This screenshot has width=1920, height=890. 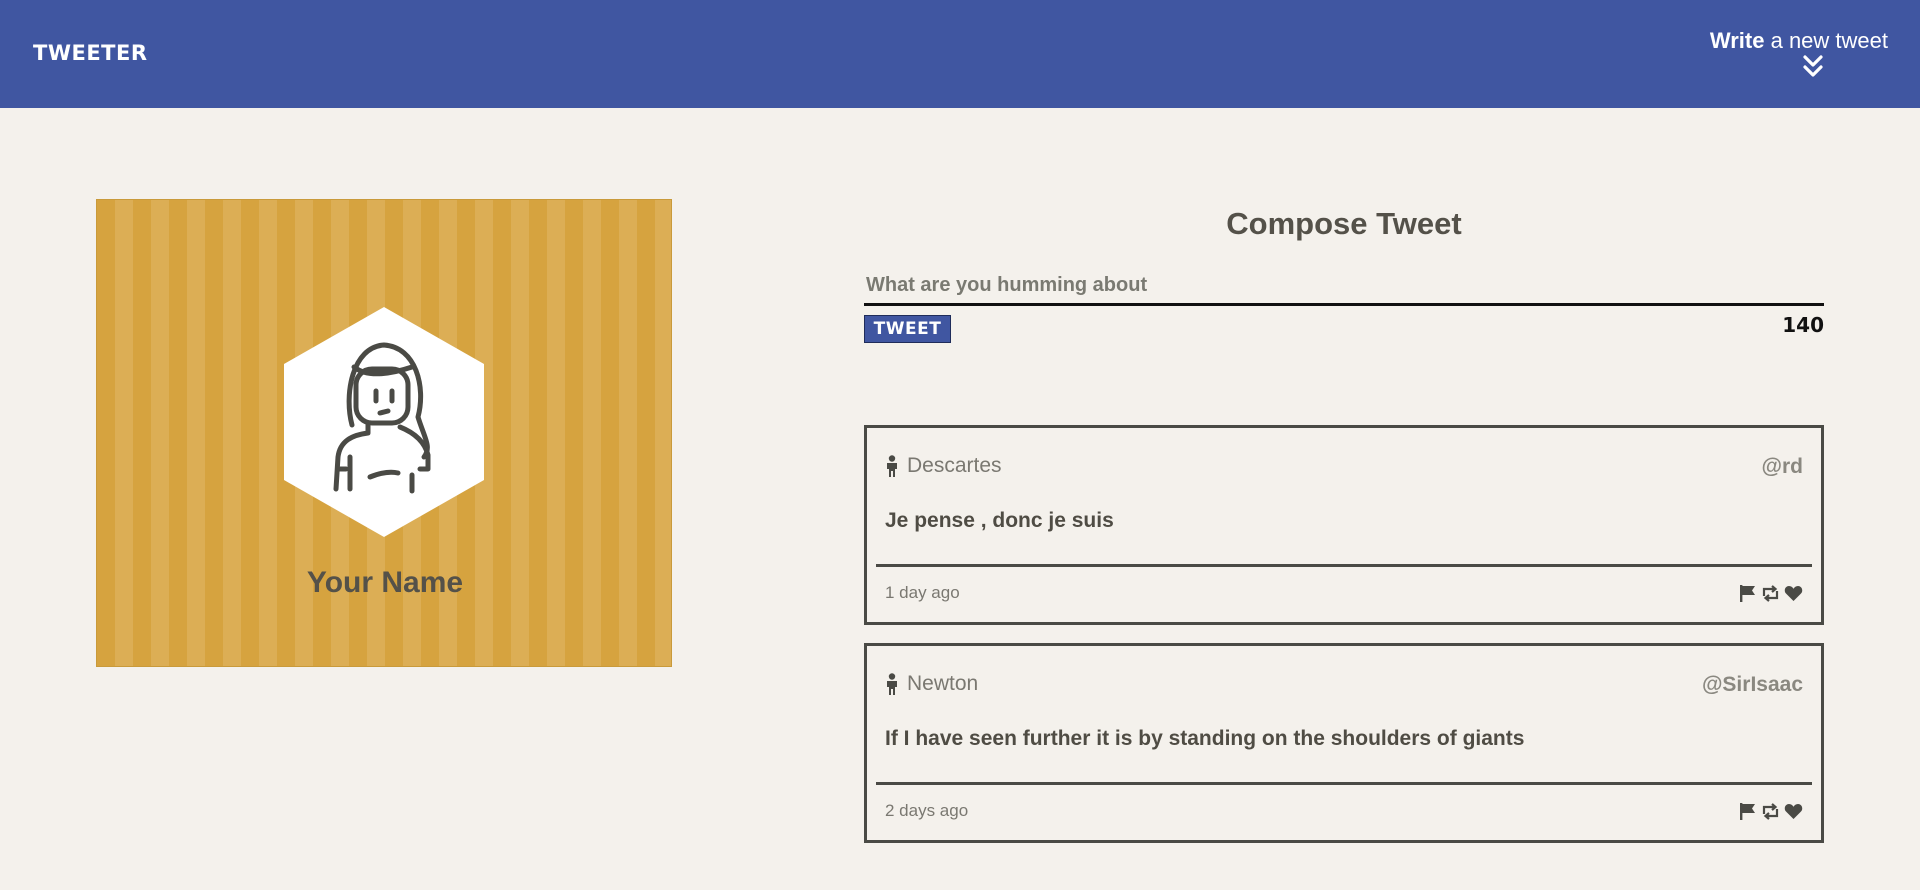 What do you see at coordinates (954, 465) in the screenshot?
I see `tweet-author: Descartes` at bounding box center [954, 465].